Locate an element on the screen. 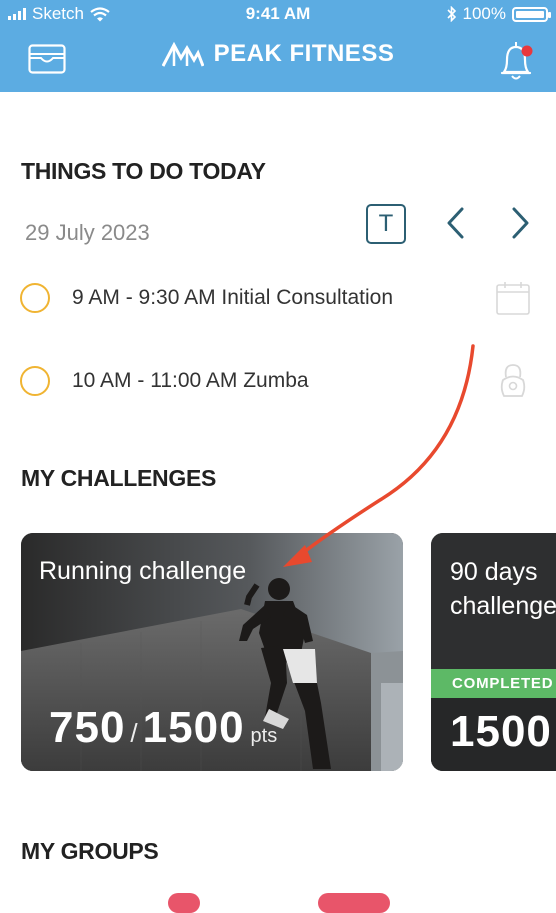  brand: PEAK FITNESS is located at coordinates (278, 54).